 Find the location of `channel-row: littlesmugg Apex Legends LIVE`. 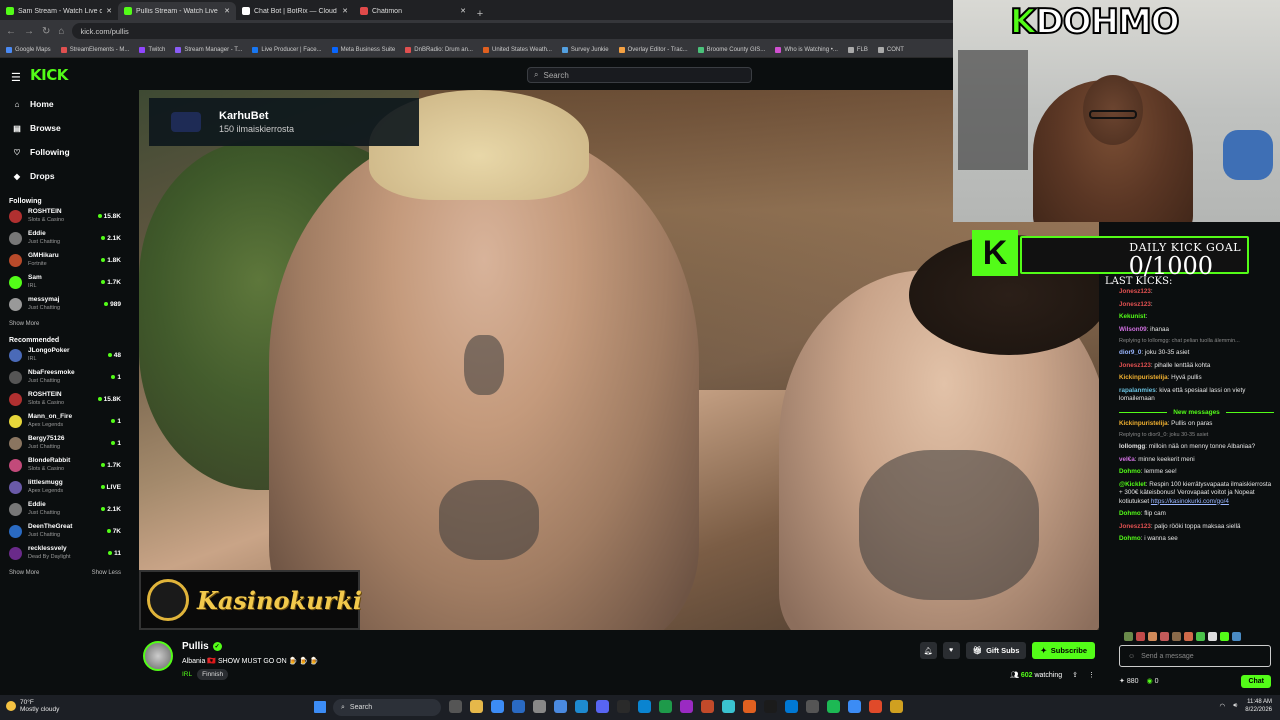

channel-row: littlesmugg Apex Legends LIVE is located at coordinates (65, 487).